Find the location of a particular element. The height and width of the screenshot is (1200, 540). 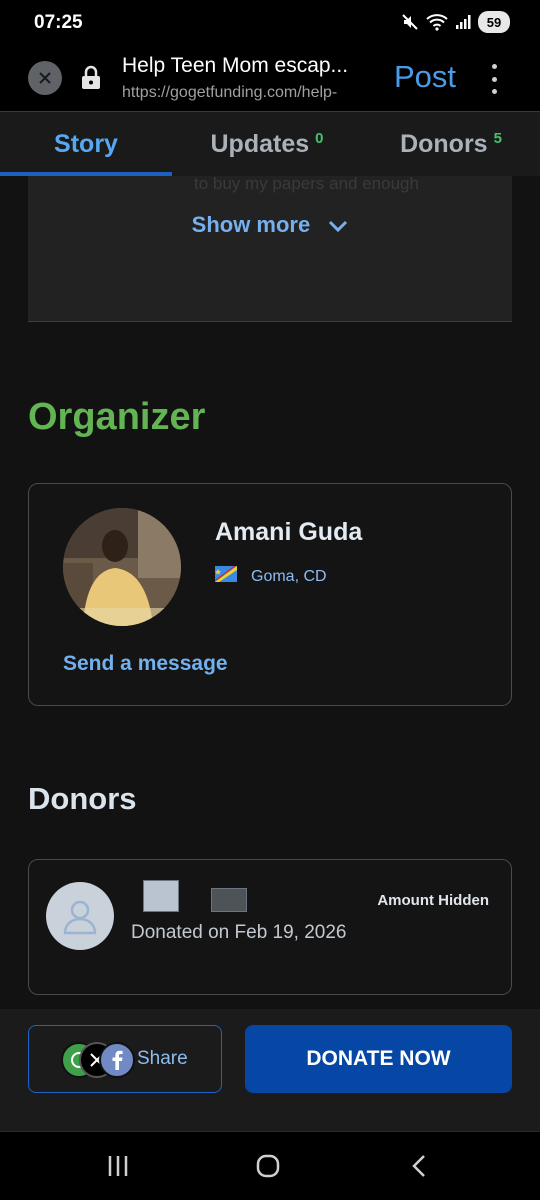

close-tab-button is located at coordinates (45, 78).